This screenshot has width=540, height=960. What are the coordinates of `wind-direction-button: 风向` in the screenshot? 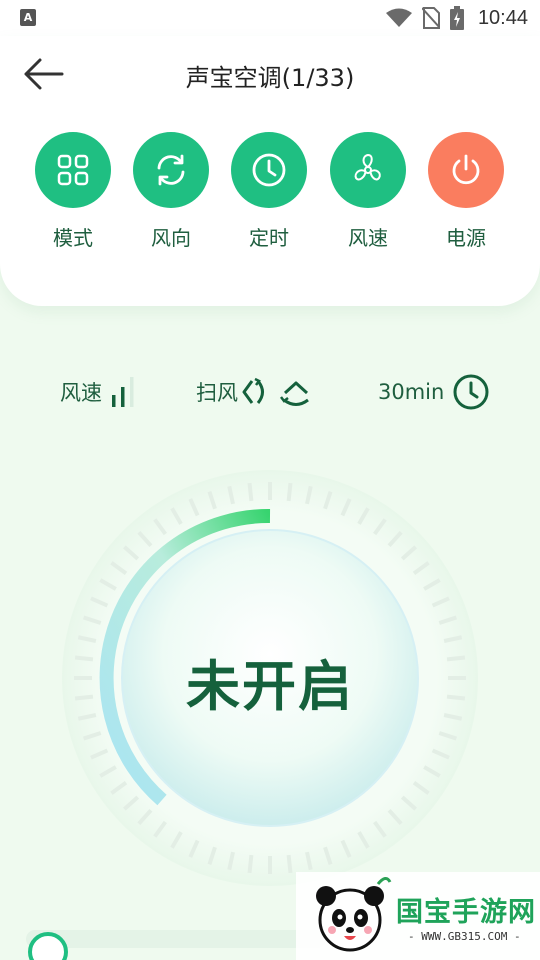 It's located at (171, 191).